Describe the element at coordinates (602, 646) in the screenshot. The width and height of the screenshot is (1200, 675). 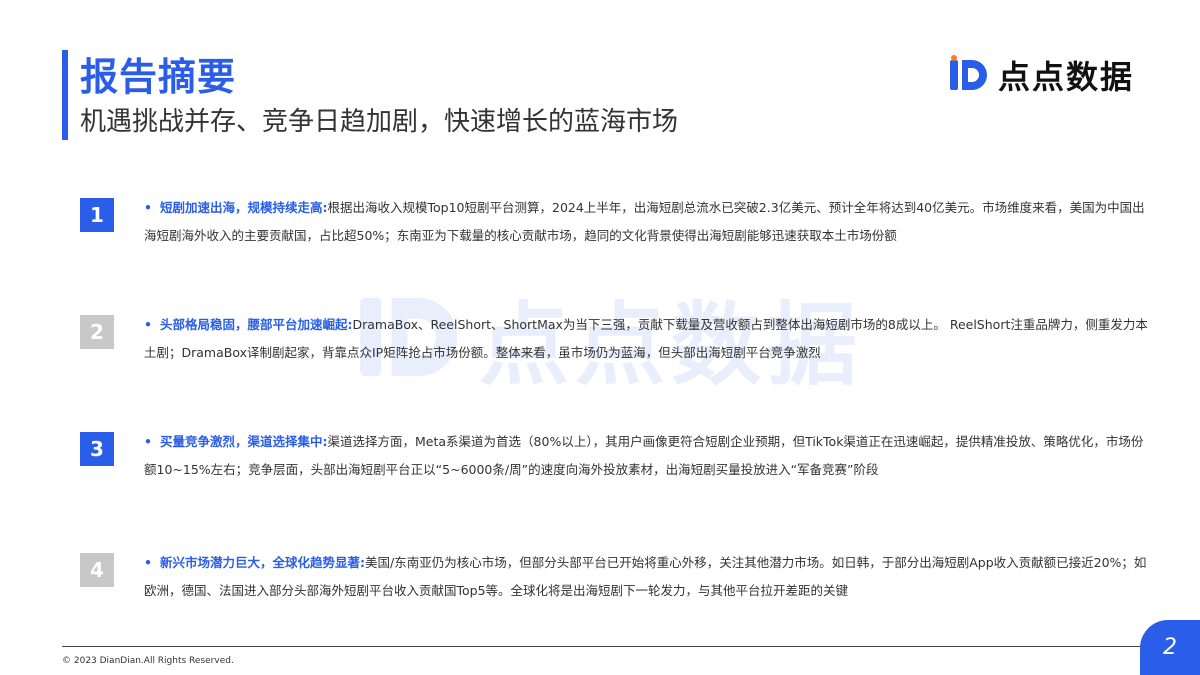
I see `footer-divider` at that location.